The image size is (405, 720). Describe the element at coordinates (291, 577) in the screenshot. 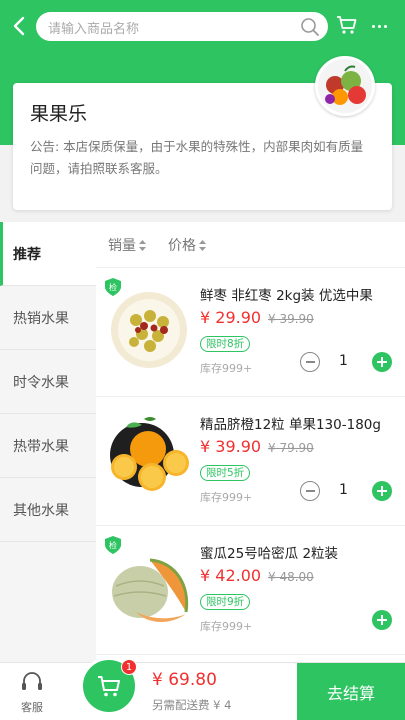

I see `product-original-price: ¥ 48.00` at that location.